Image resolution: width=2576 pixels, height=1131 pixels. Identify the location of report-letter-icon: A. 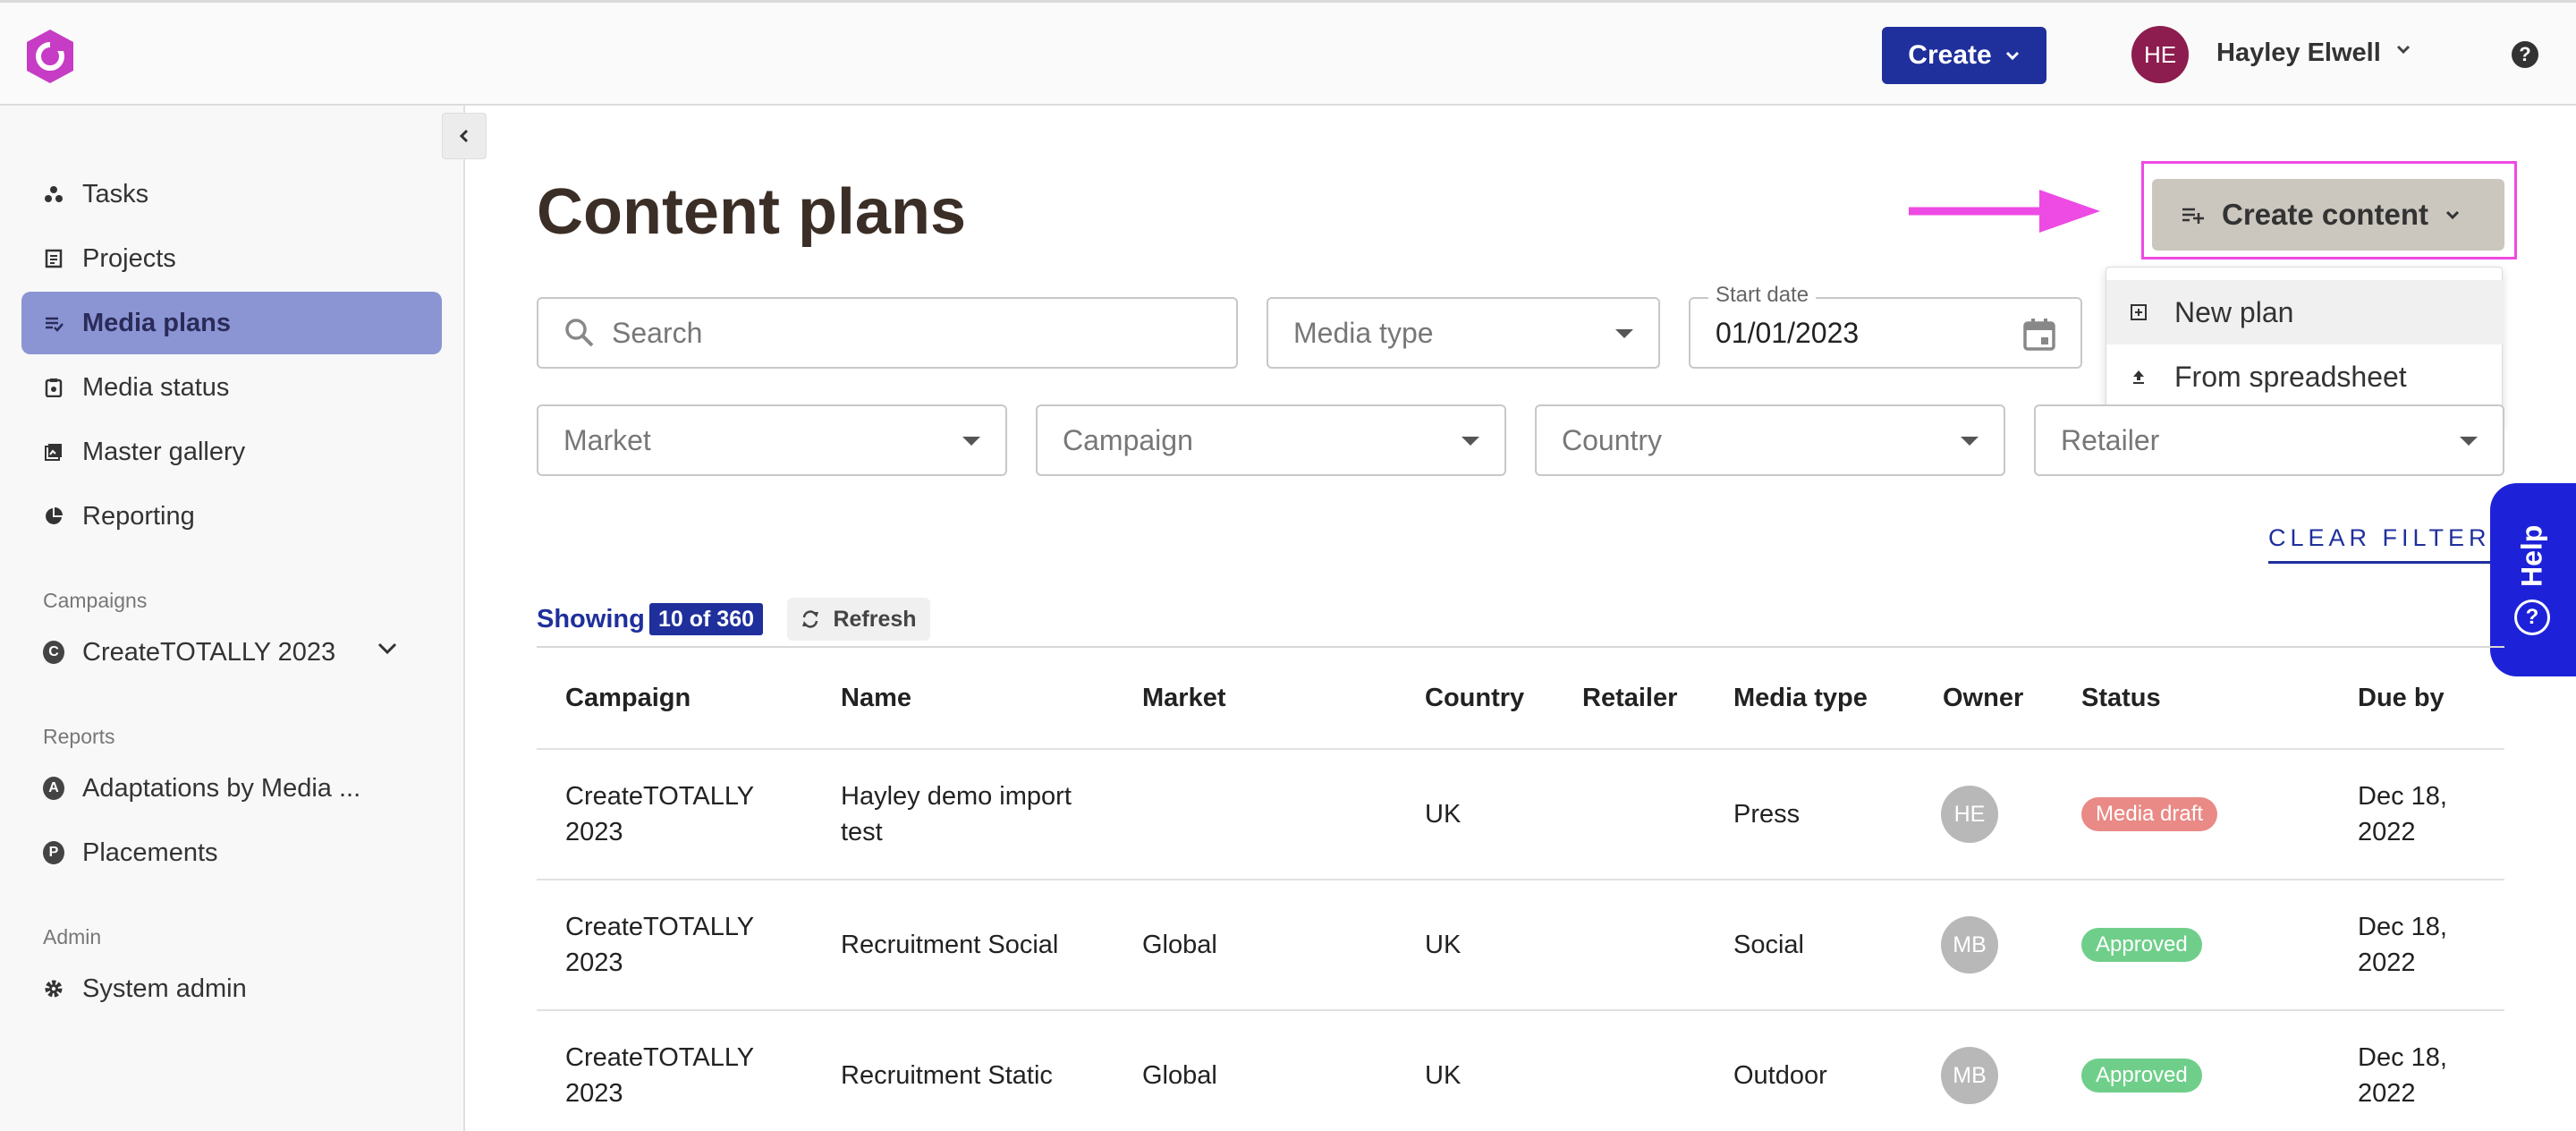
(53, 788).